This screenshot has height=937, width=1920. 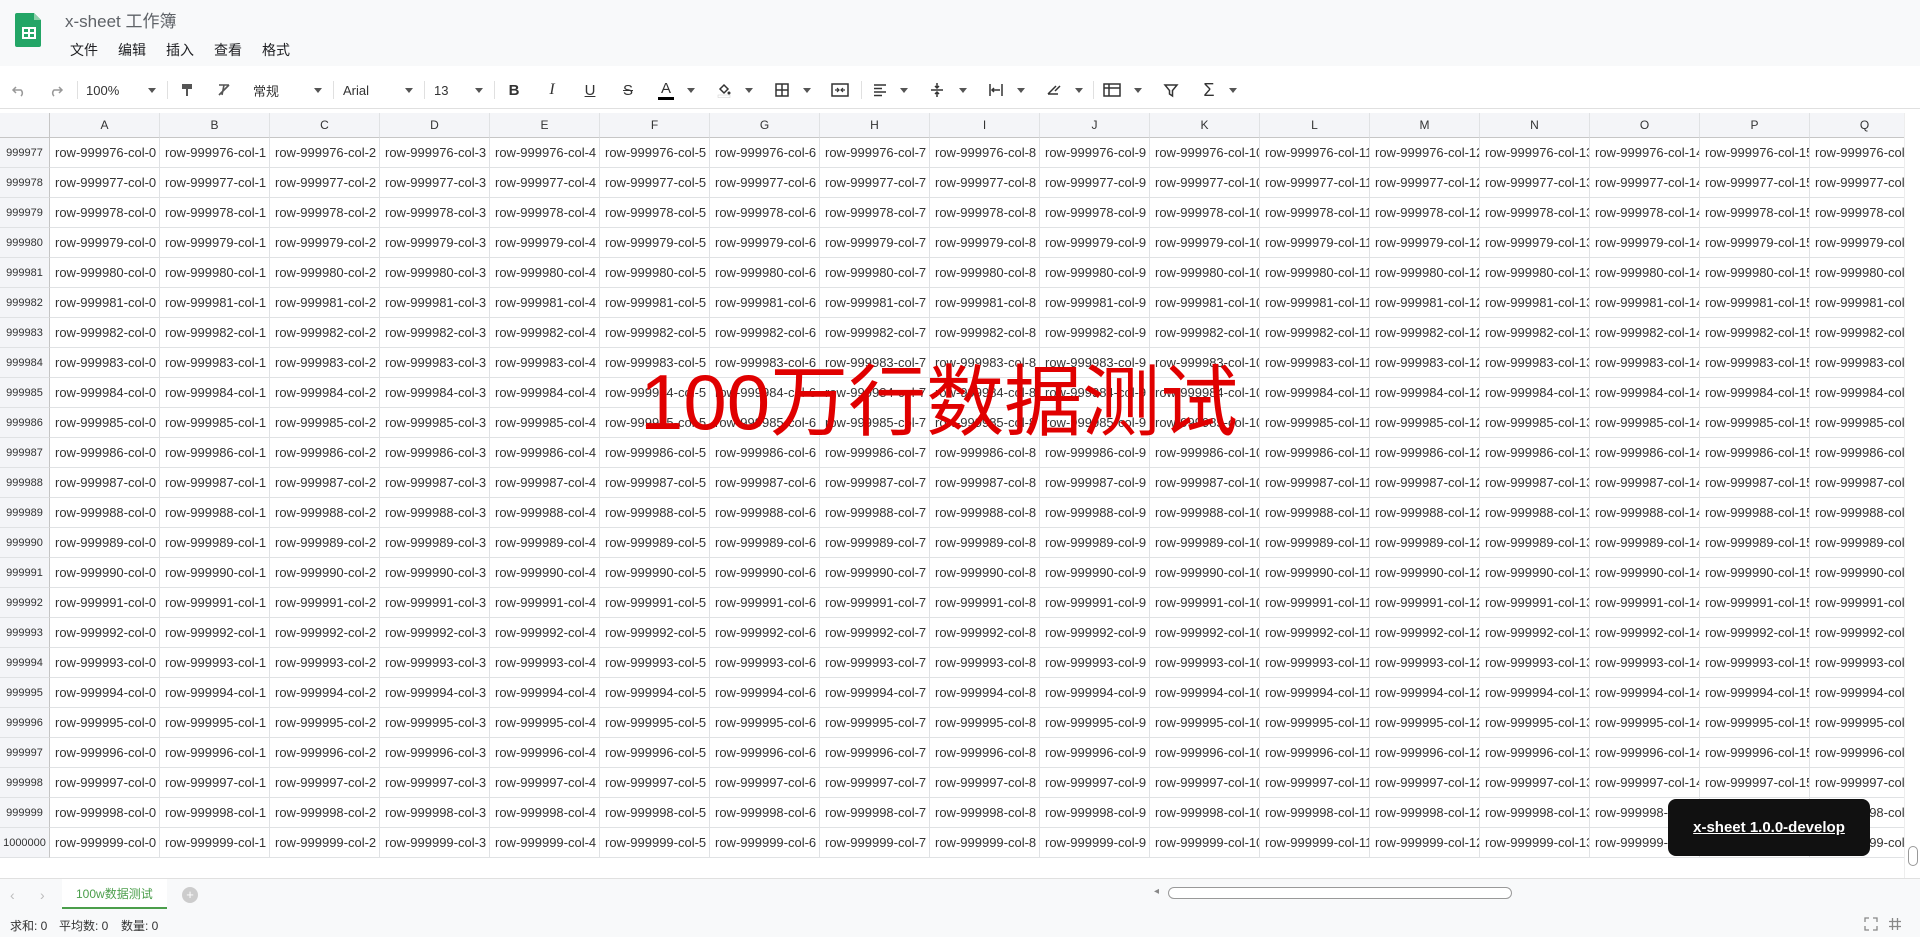 I want to click on grid-cell: row-999981-col-15, so click(x=1755, y=303).